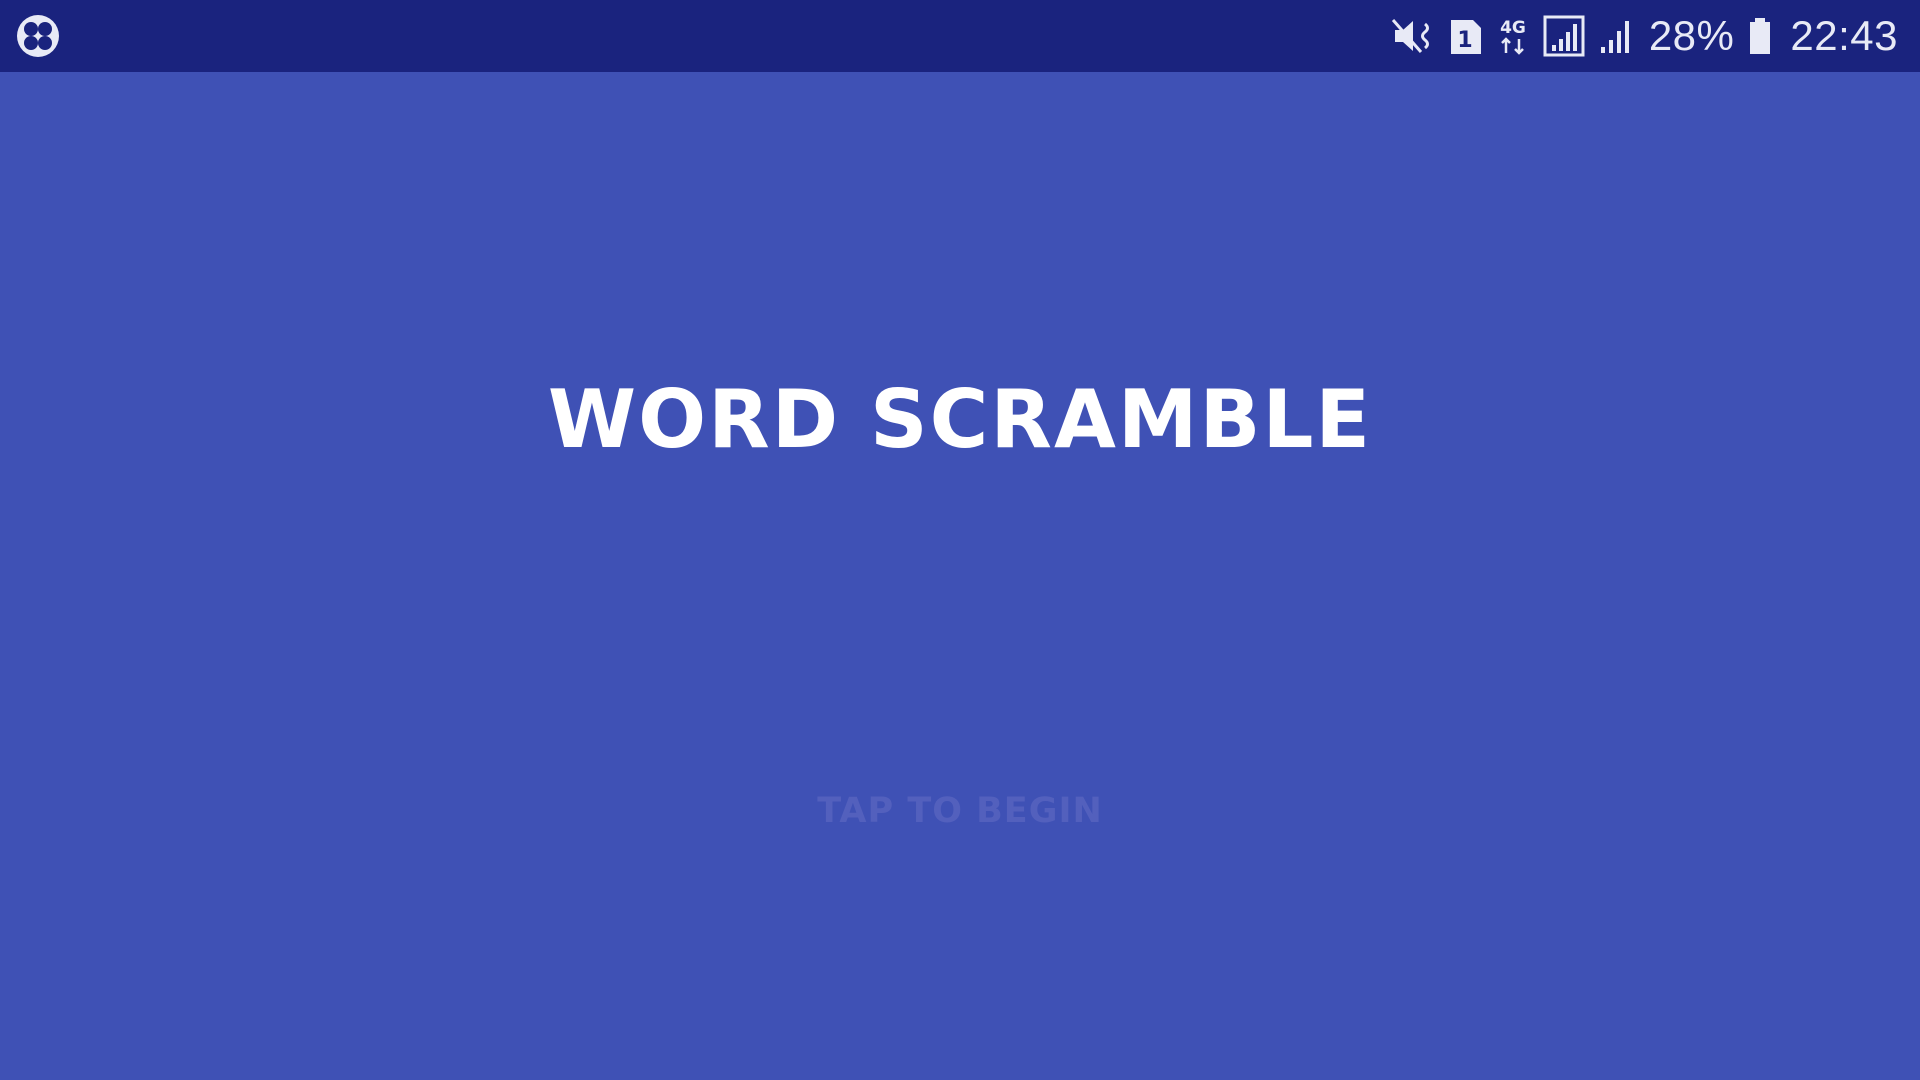 This screenshot has height=1080, width=1920. Describe the element at coordinates (1617, 36) in the screenshot. I see `signal-sim2-icon` at that location.